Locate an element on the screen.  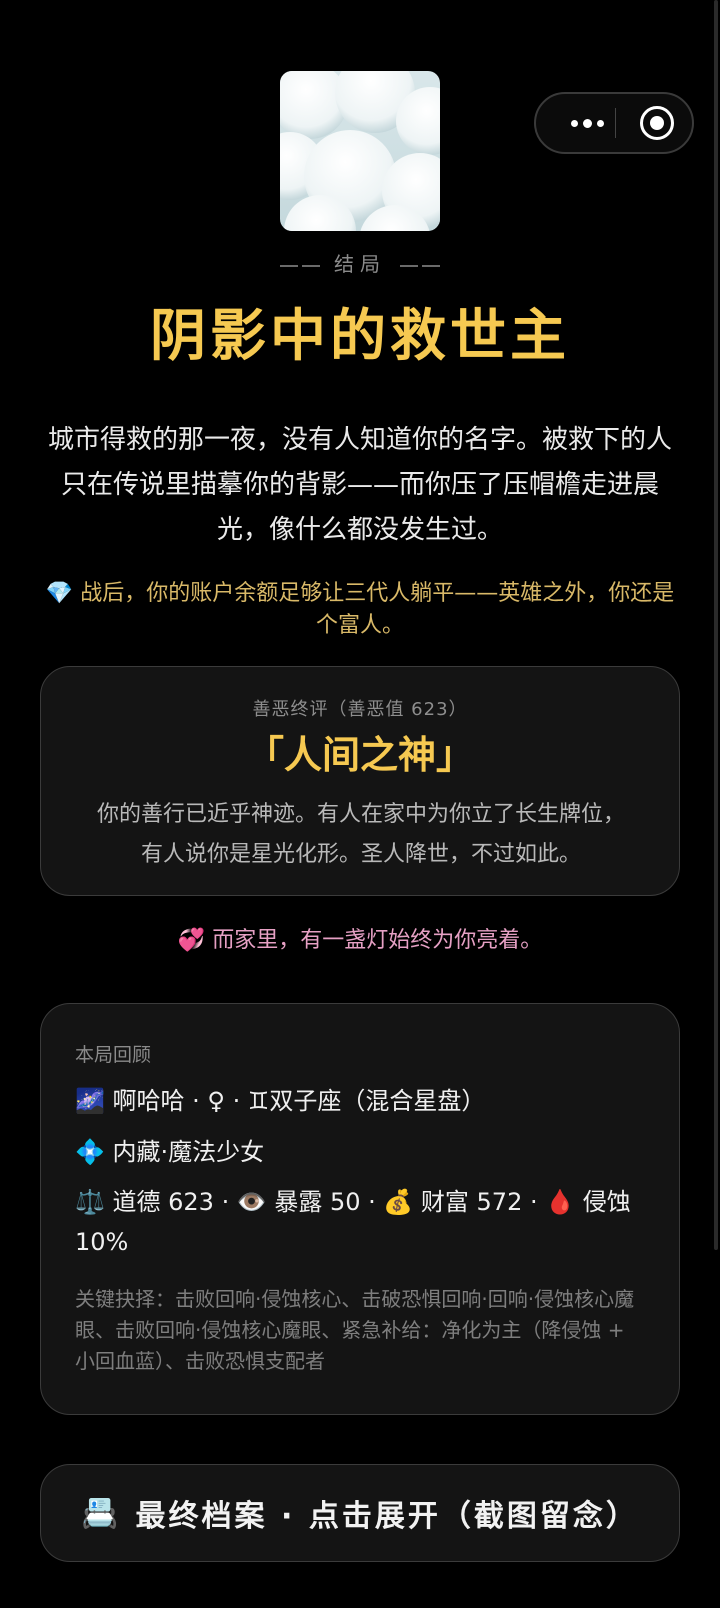
capsule-divider is located at coordinates (615, 123).